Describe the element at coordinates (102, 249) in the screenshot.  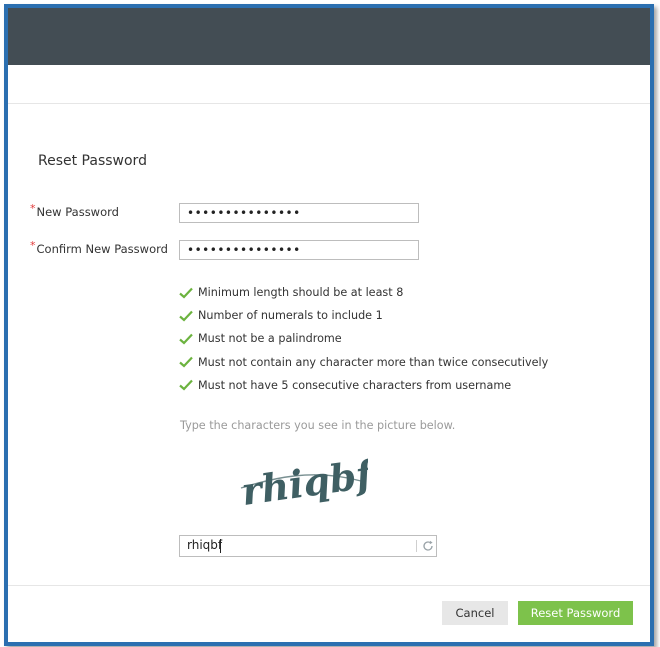
I see `confirm-password-label-text: Confirm New Password` at that location.